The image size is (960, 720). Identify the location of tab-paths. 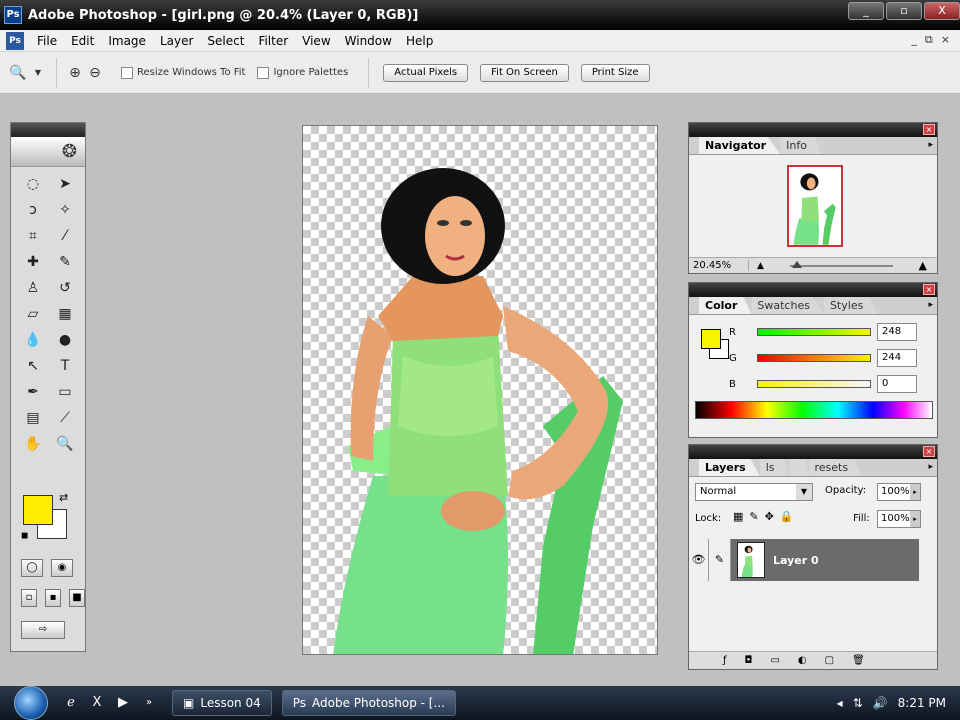
(798, 467).